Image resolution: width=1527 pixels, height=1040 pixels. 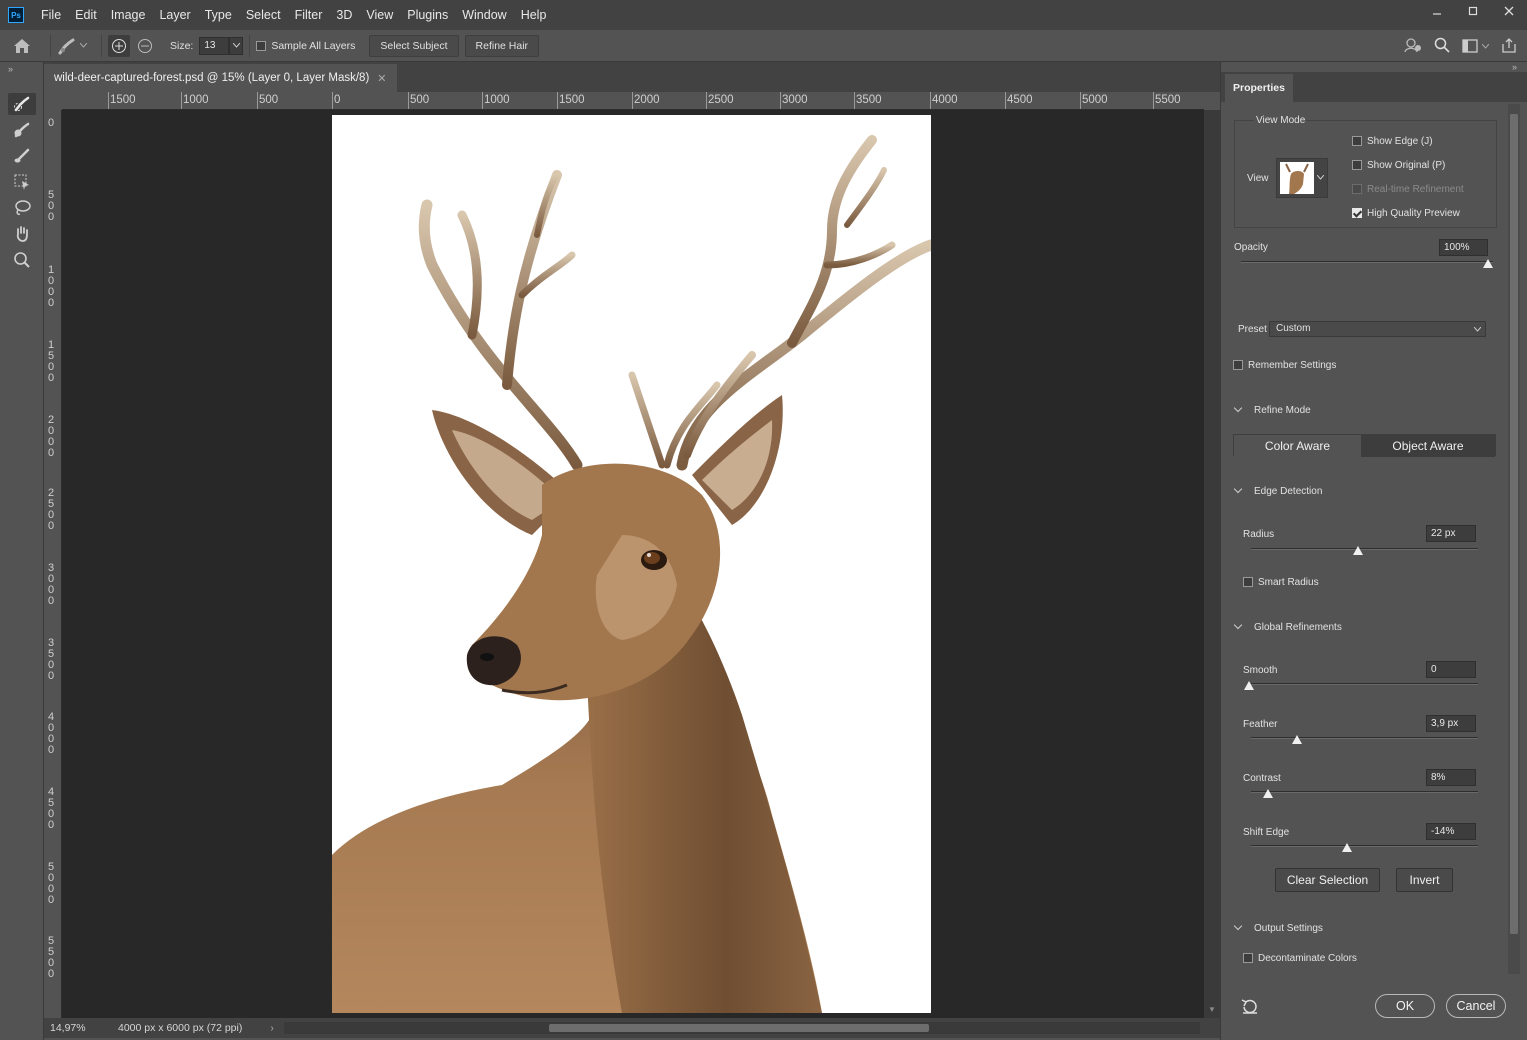 What do you see at coordinates (1398, 165) in the screenshot?
I see `show-original-checkbox: Show Original (P)` at bounding box center [1398, 165].